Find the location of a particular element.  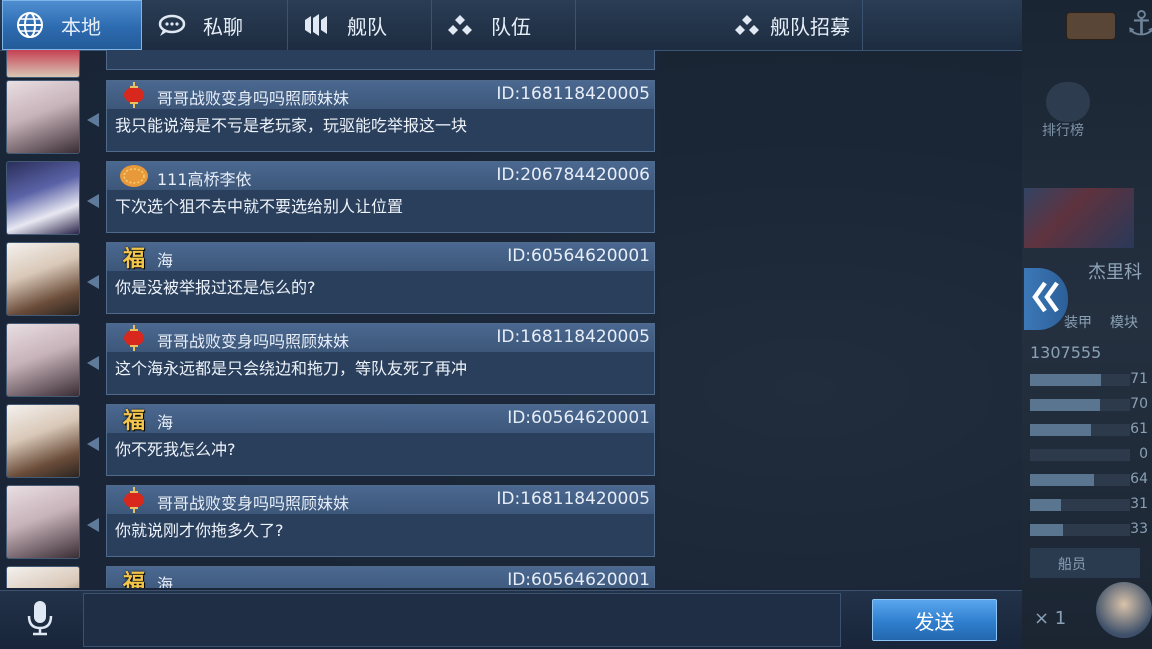

armor-label: 装甲 is located at coordinates (1078, 323).